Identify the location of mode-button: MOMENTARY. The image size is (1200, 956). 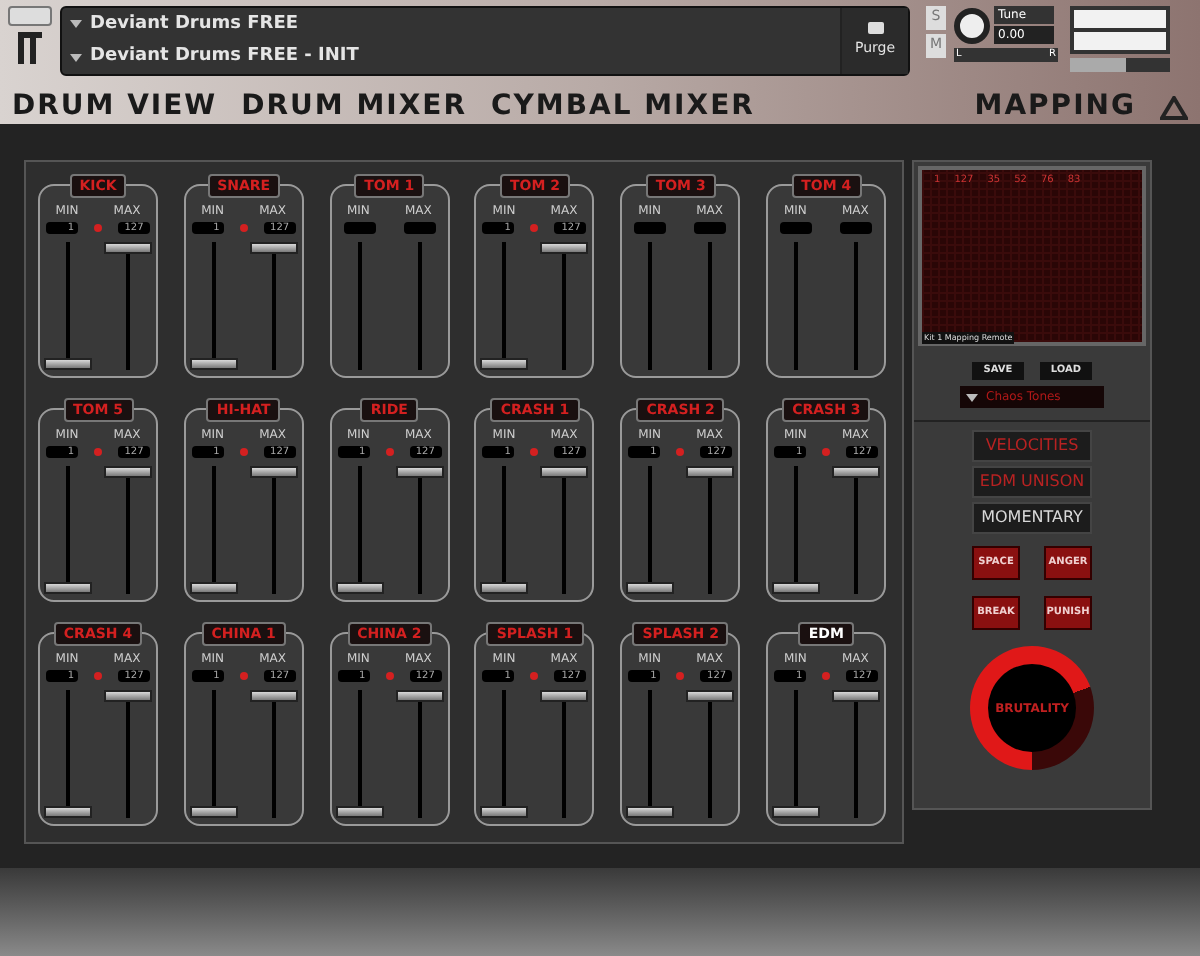
(1032, 518).